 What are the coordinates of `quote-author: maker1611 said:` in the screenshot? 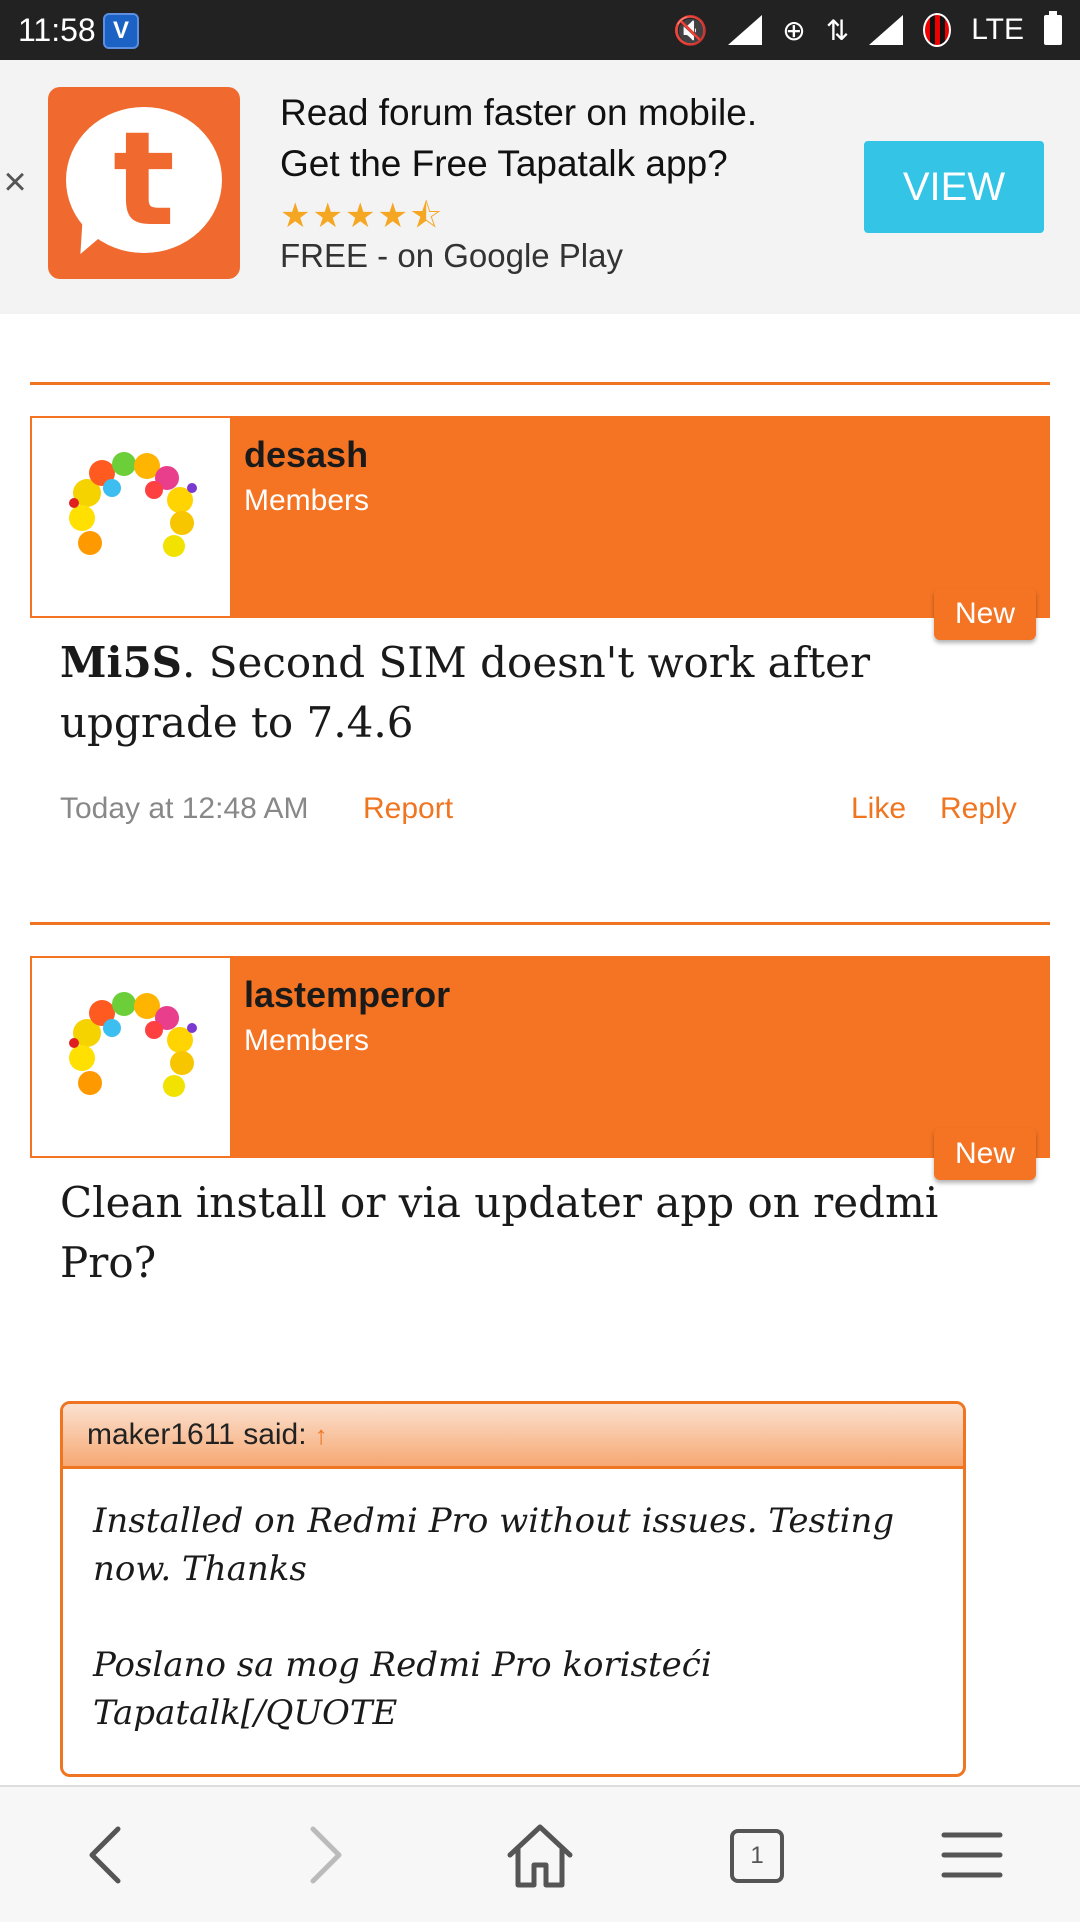 It's located at (197, 1434).